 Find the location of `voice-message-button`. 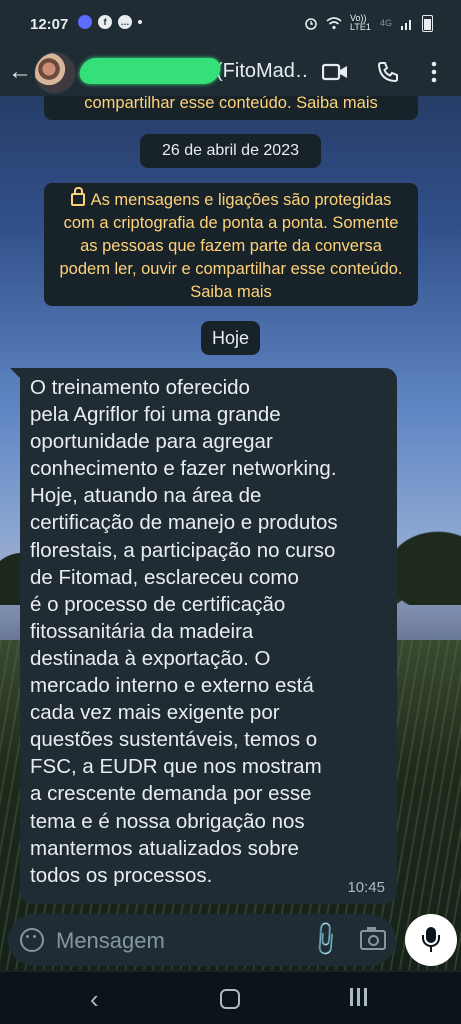

voice-message-button is located at coordinates (431, 940).